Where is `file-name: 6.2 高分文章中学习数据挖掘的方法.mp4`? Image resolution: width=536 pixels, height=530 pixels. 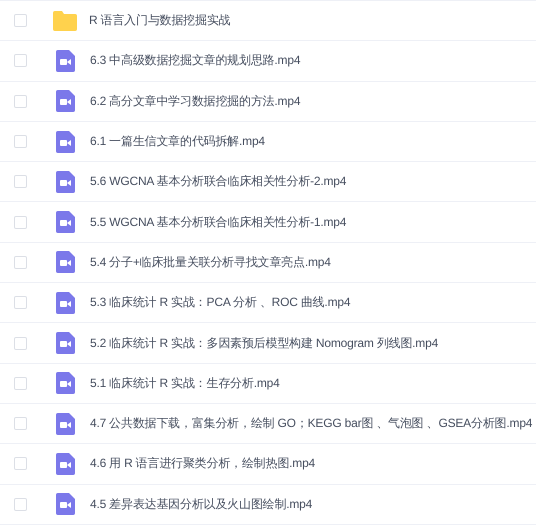
file-name: 6.2 高分文章中学习数据挖掘的方法.mp4 is located at coordinates (195, 101).